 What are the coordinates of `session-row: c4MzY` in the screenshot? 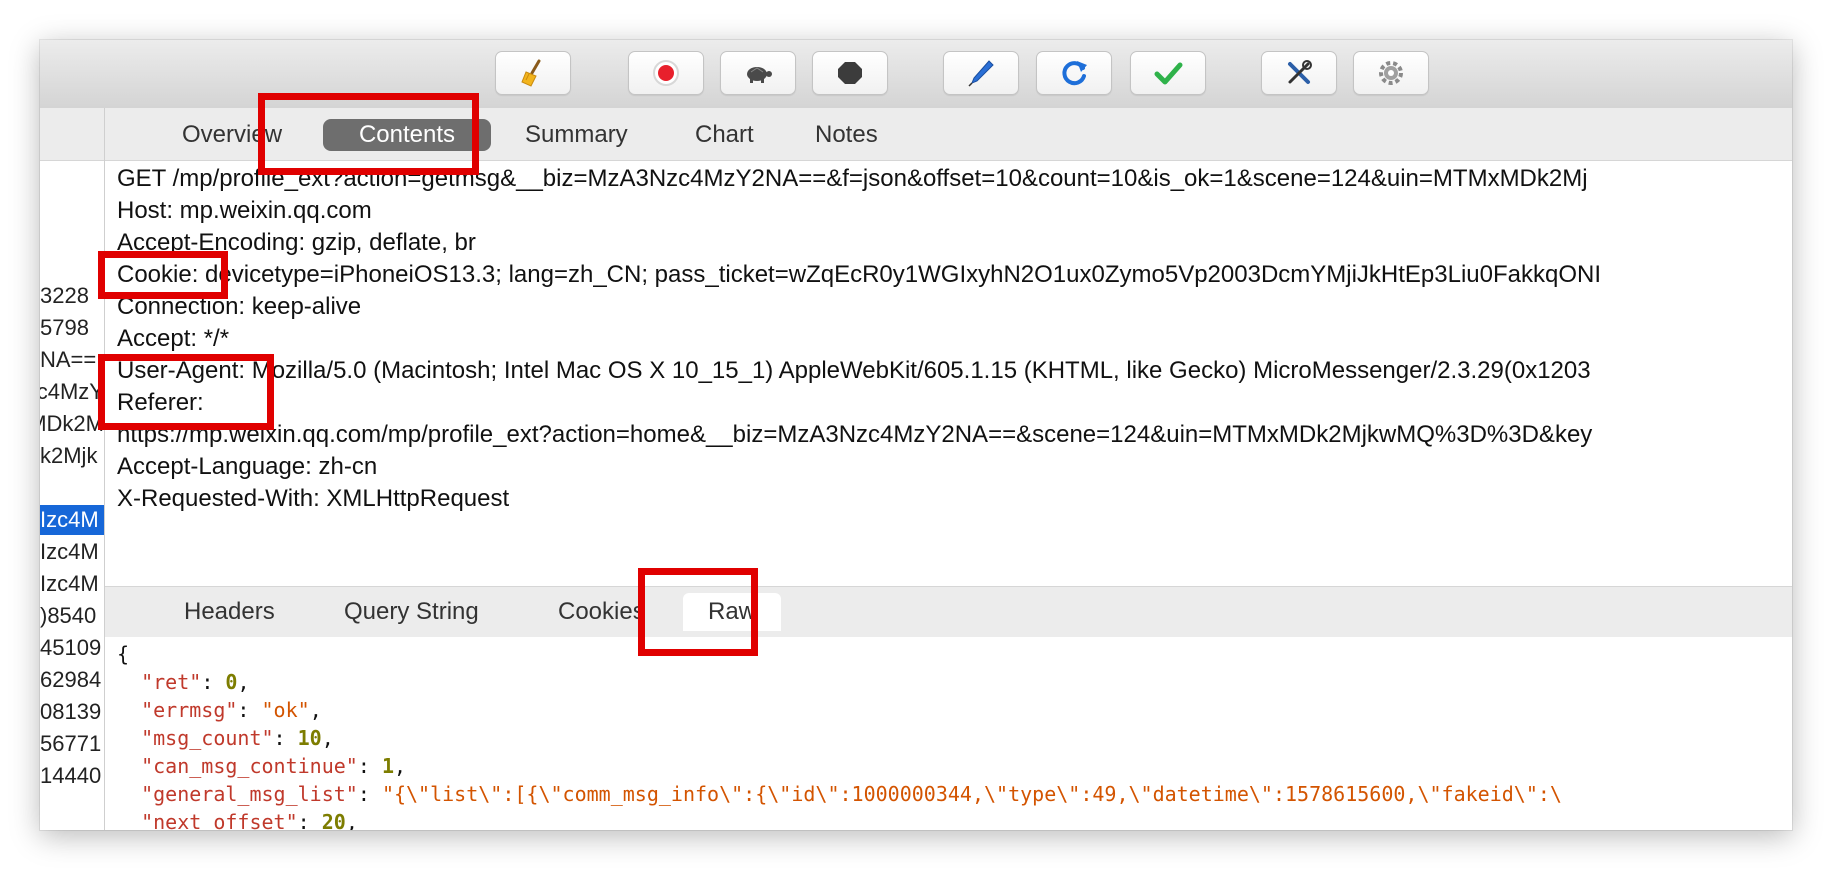 It's located at (72, 392).